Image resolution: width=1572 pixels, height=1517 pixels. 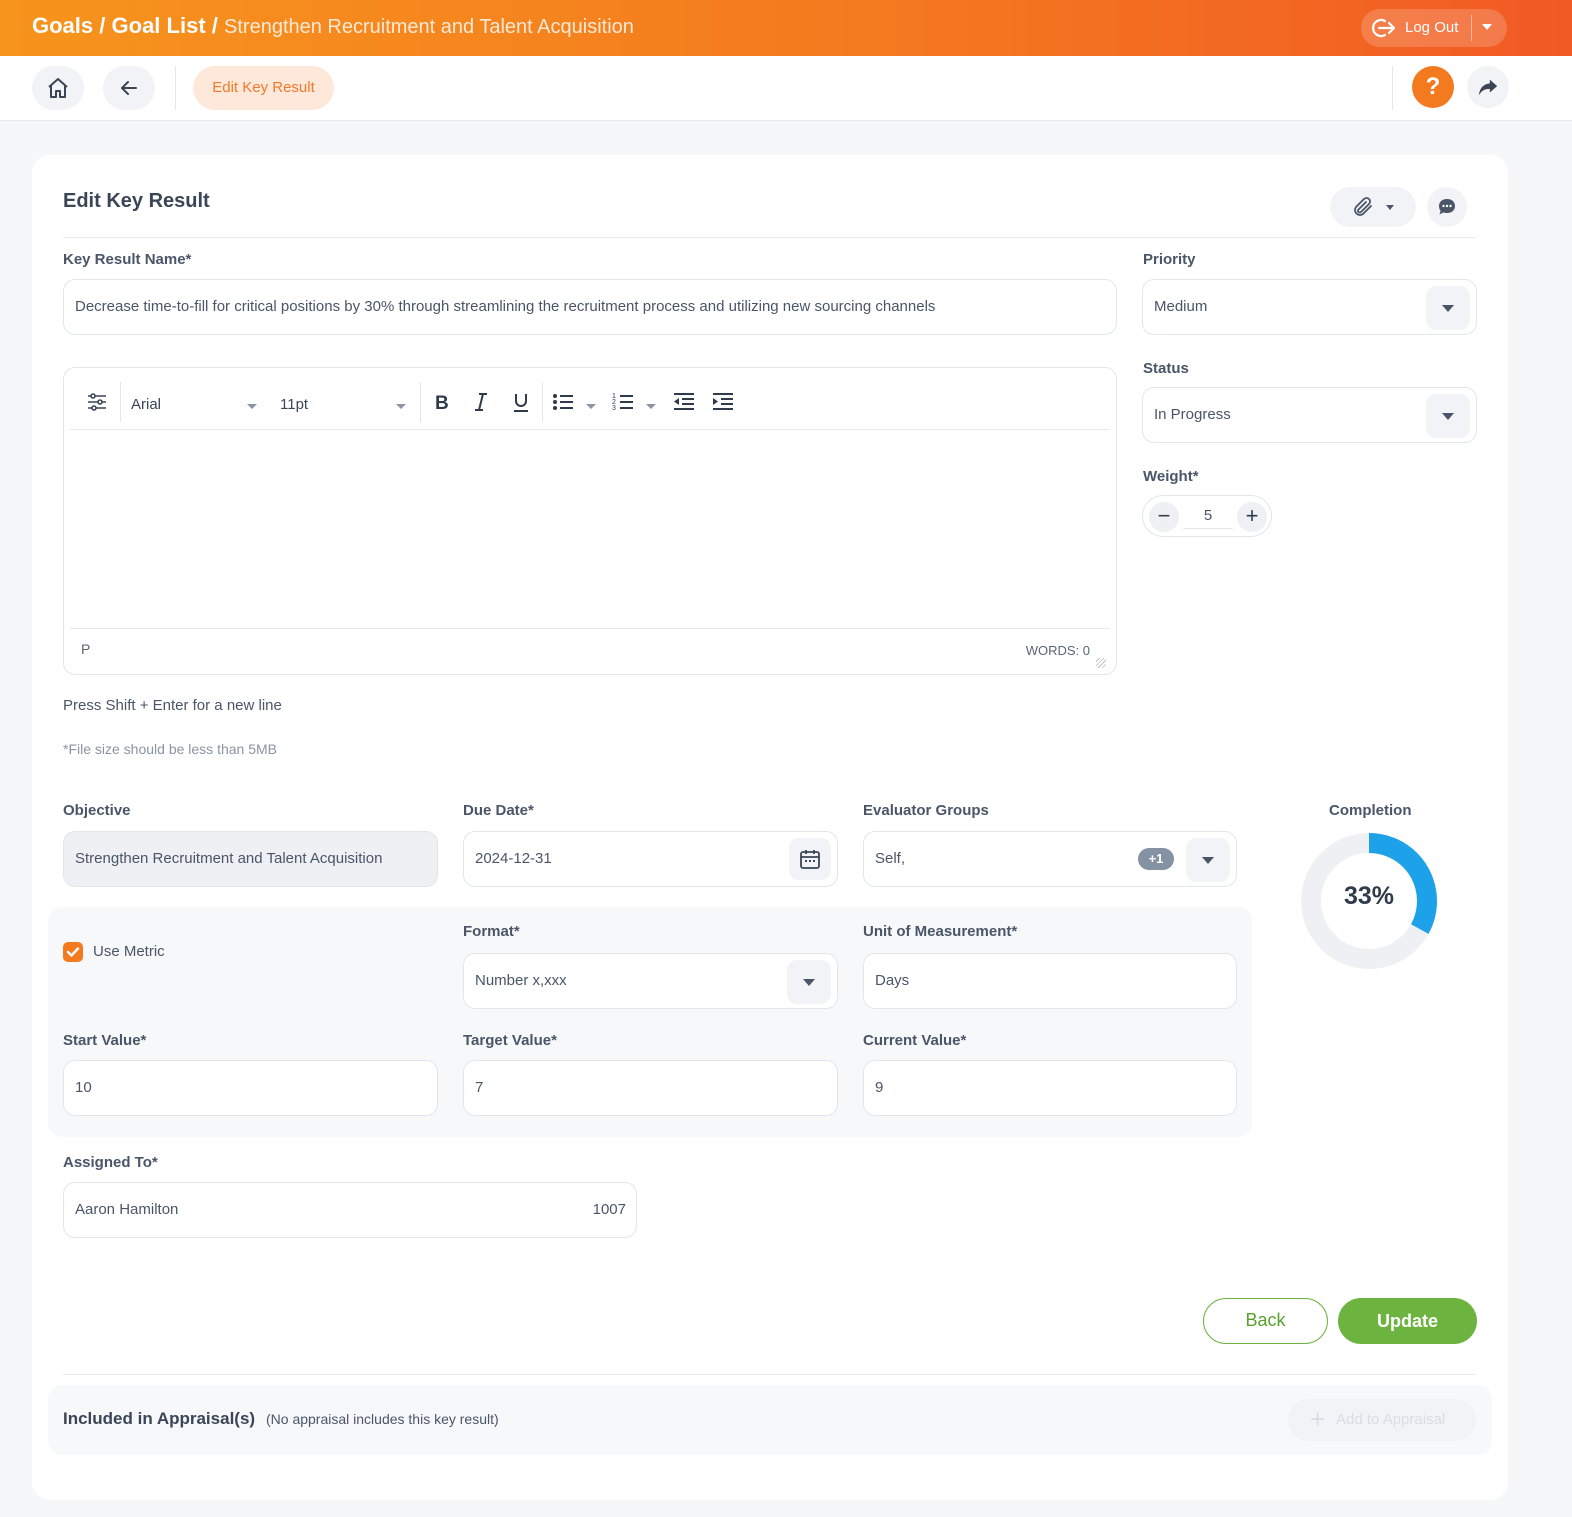 What do you see at coordinates (1382, 1419) in the screenshot?
I see `add-to-appraisal-button: Add to Appraisal` at bounding box center [1382, 1419].